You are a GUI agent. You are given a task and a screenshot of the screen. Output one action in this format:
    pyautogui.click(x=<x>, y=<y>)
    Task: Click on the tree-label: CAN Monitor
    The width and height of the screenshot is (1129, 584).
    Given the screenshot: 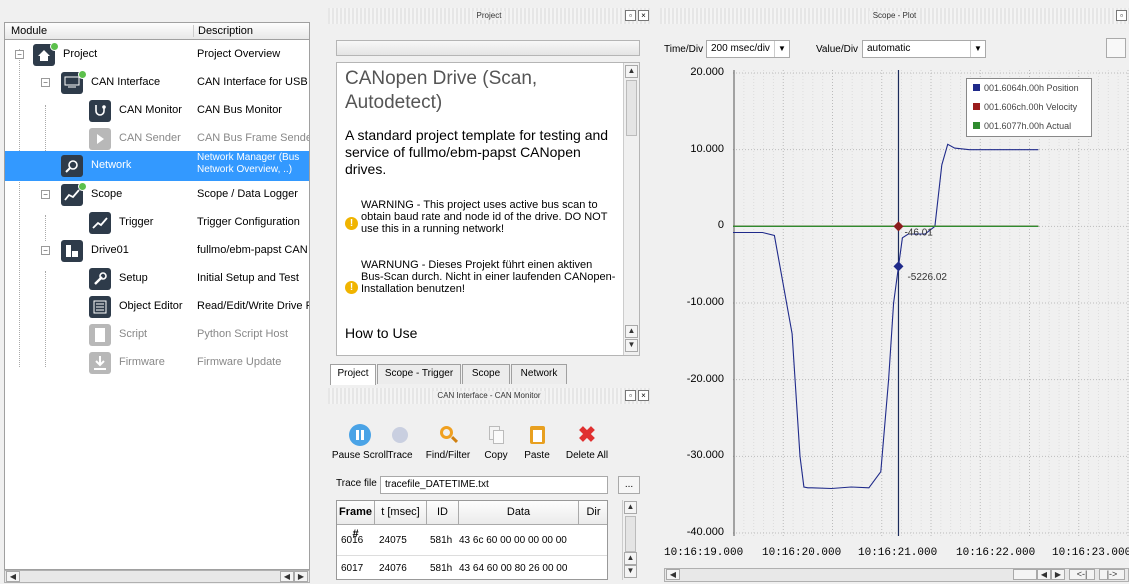 What is the action you would take?
    pyautogui.click(x=150, y=110)
    